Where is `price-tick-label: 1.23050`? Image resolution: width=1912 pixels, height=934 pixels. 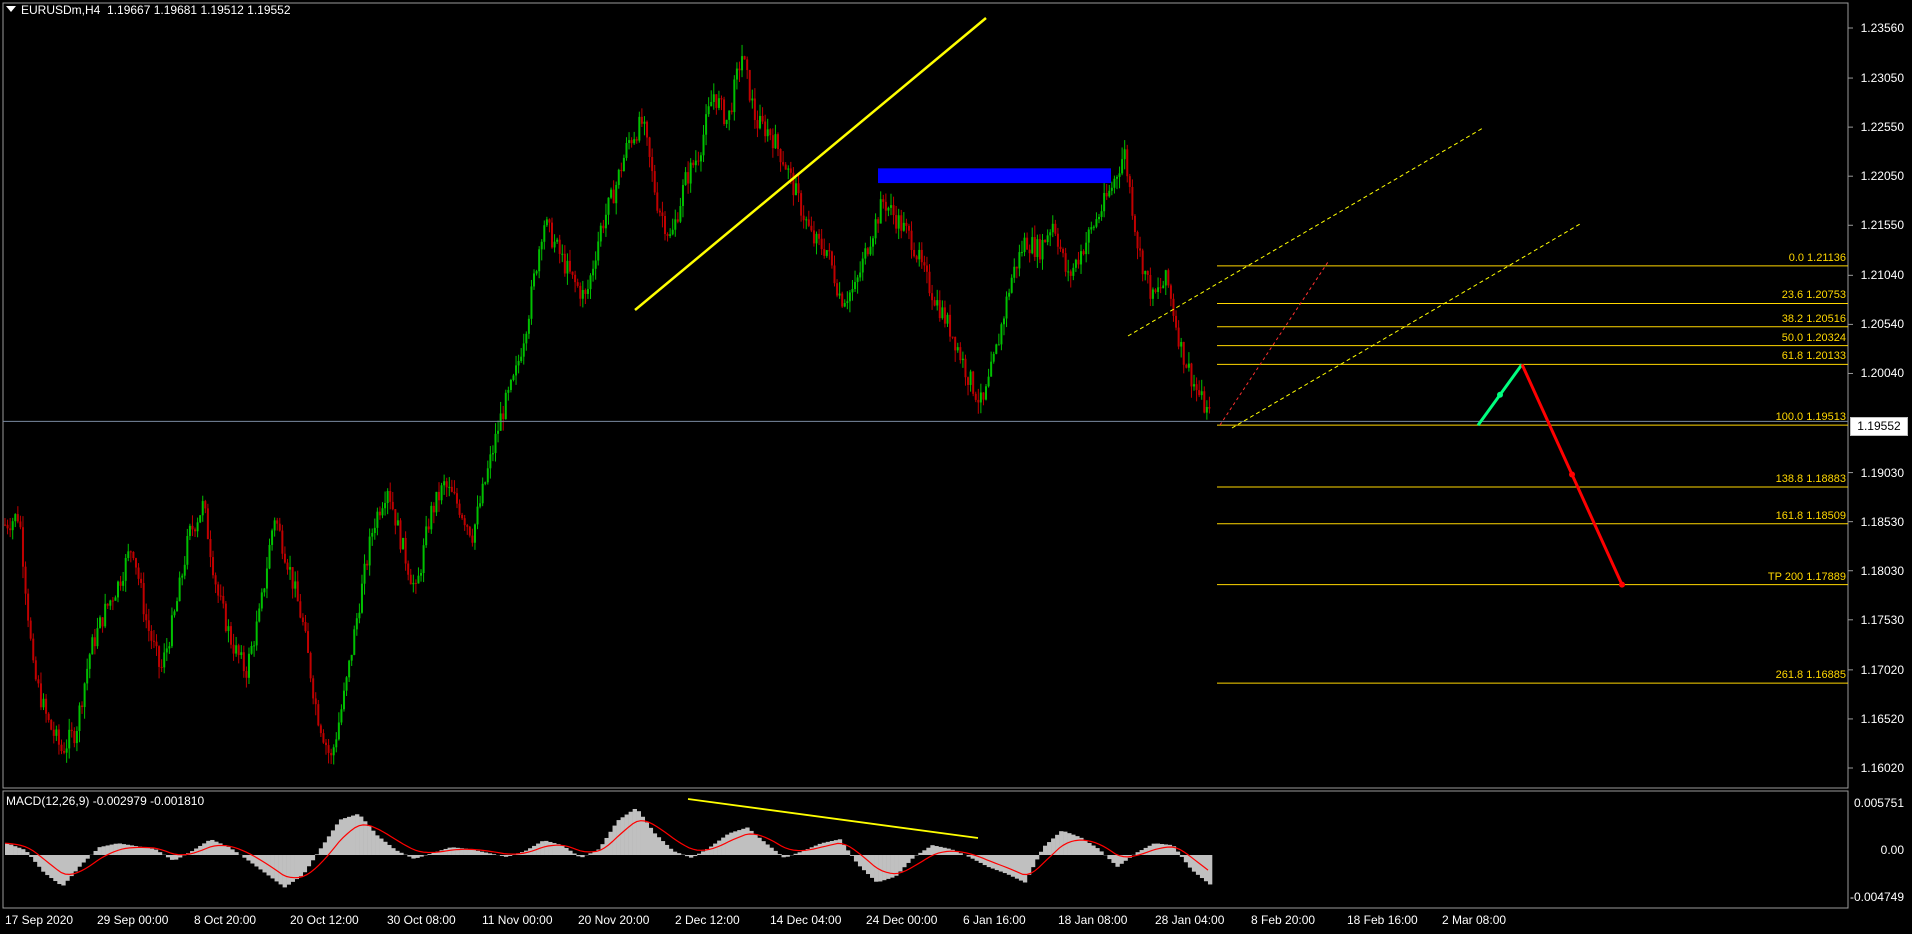
price-tick-label: 1.23050 is located at coordinates (1882, 78).